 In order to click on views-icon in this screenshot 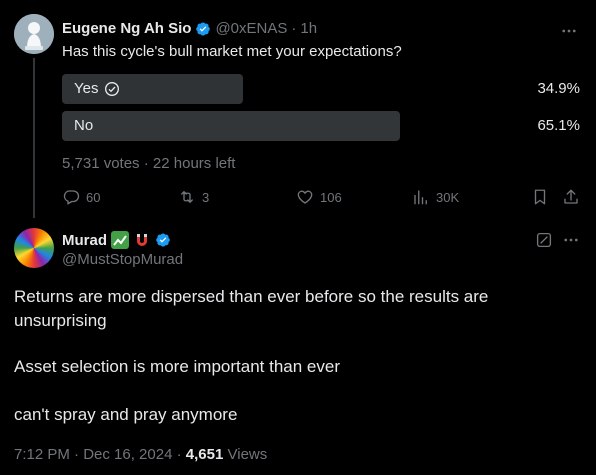, I will do `click(421, 197)`.